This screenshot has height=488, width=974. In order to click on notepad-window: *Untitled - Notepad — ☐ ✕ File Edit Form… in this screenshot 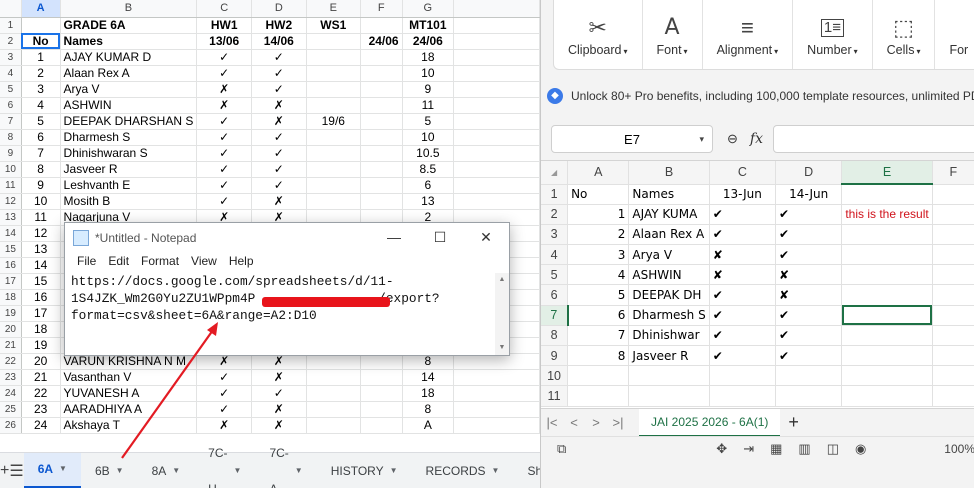, I will do `click(287, 289)`.